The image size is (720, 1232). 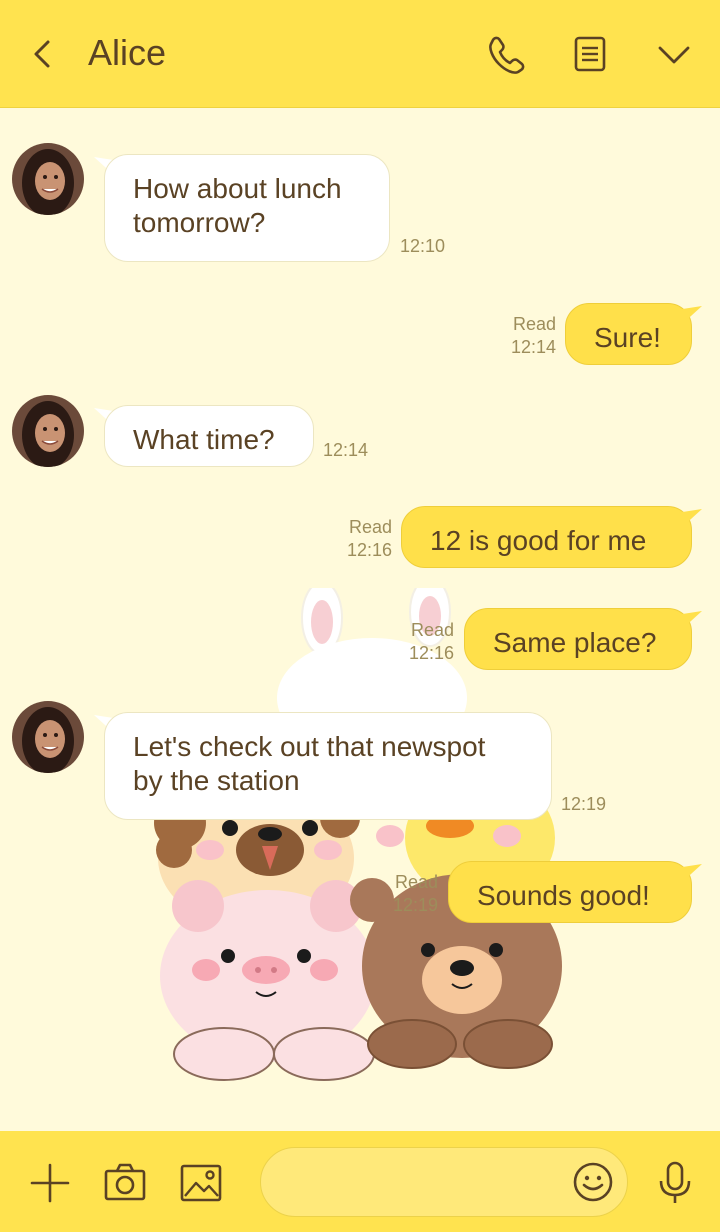 I want to click on message-bubble-incoming: How about lunch tomorrow?, so click(x=247, y=208).